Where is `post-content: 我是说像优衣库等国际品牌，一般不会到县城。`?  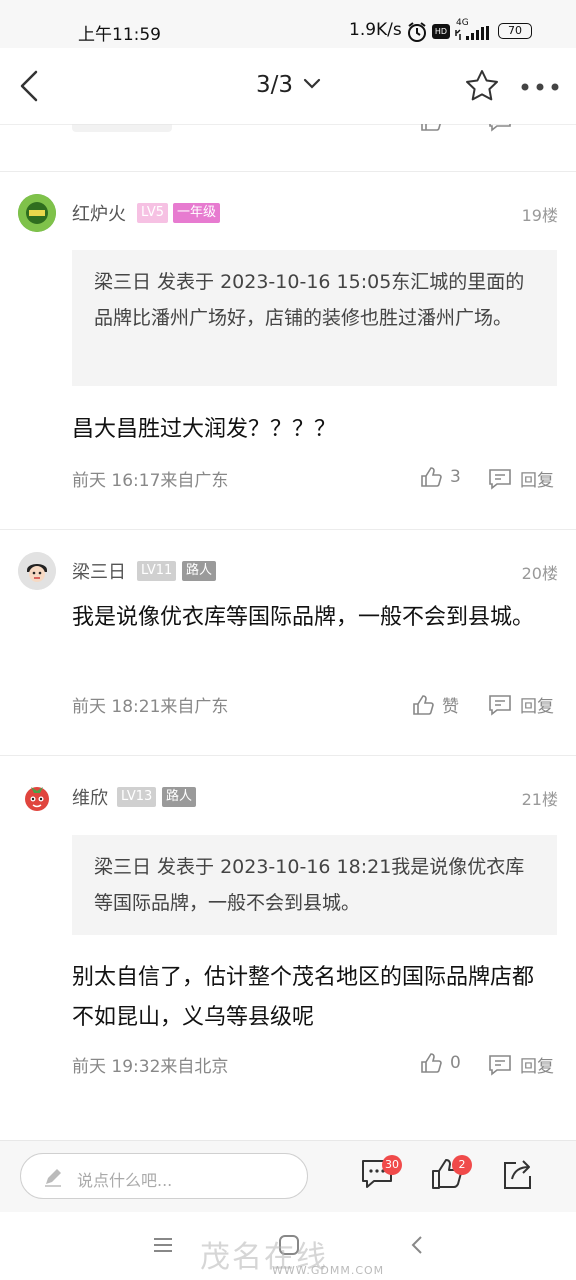
post-content: 我是说像优衣库等国际品牌，一般不会到县城。 is located at coordinates (303, 617).